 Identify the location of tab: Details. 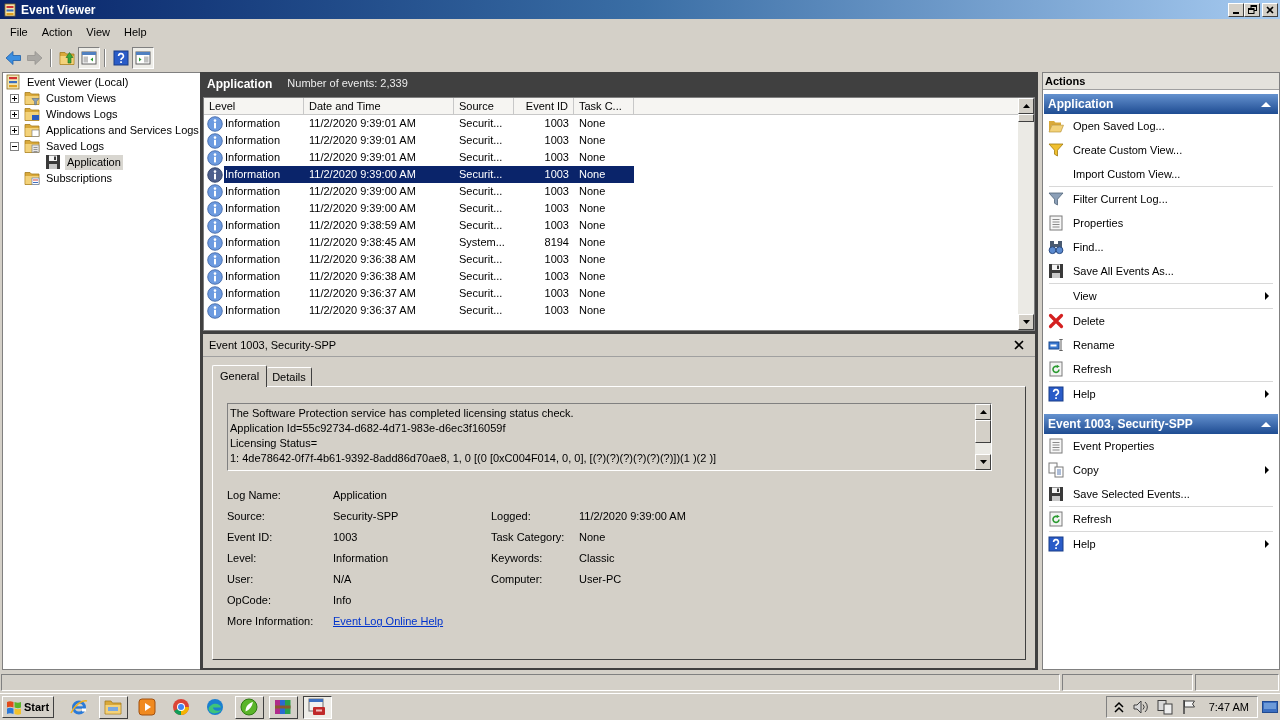
(289, 376).